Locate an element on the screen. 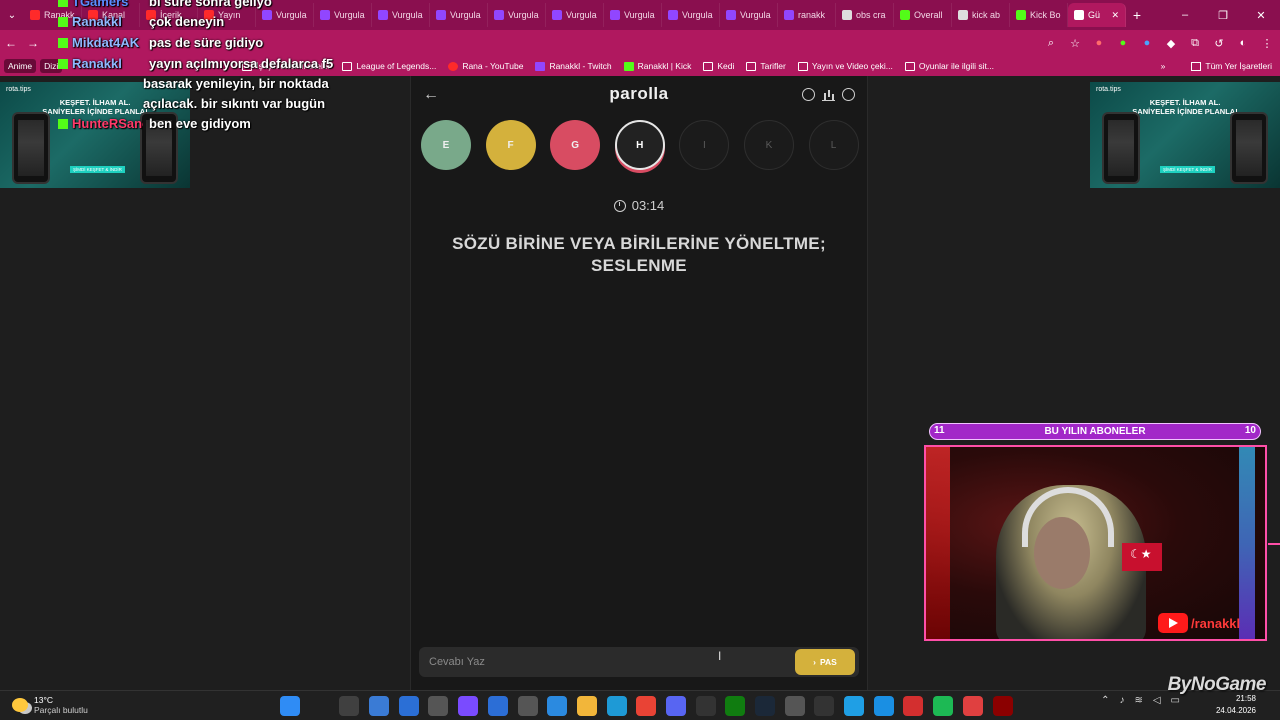  stats-icon is located at coordinates (828, 94).